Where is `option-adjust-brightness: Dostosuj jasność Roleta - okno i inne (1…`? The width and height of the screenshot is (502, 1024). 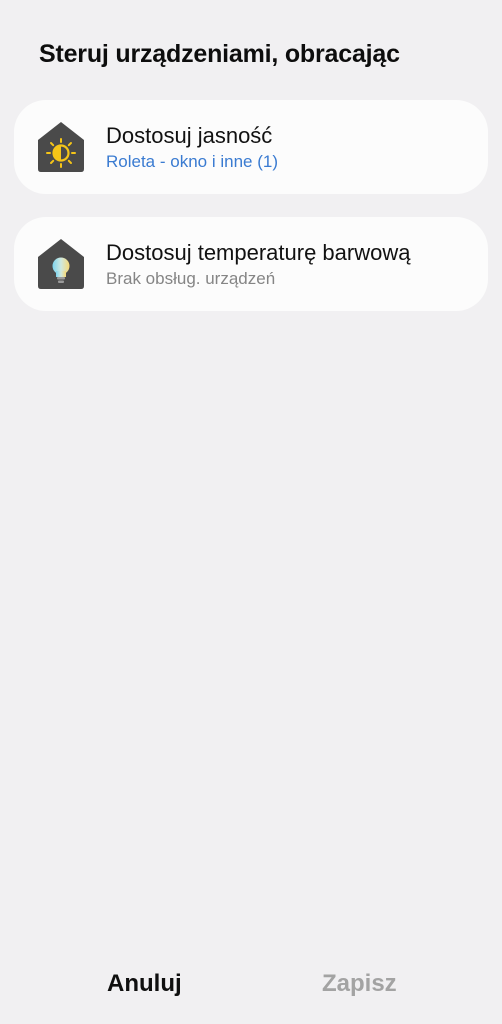 option-adjust-brightness: Dostosuj jasność Roleta - okno i inne (1… is located at coordinates (251, 147).